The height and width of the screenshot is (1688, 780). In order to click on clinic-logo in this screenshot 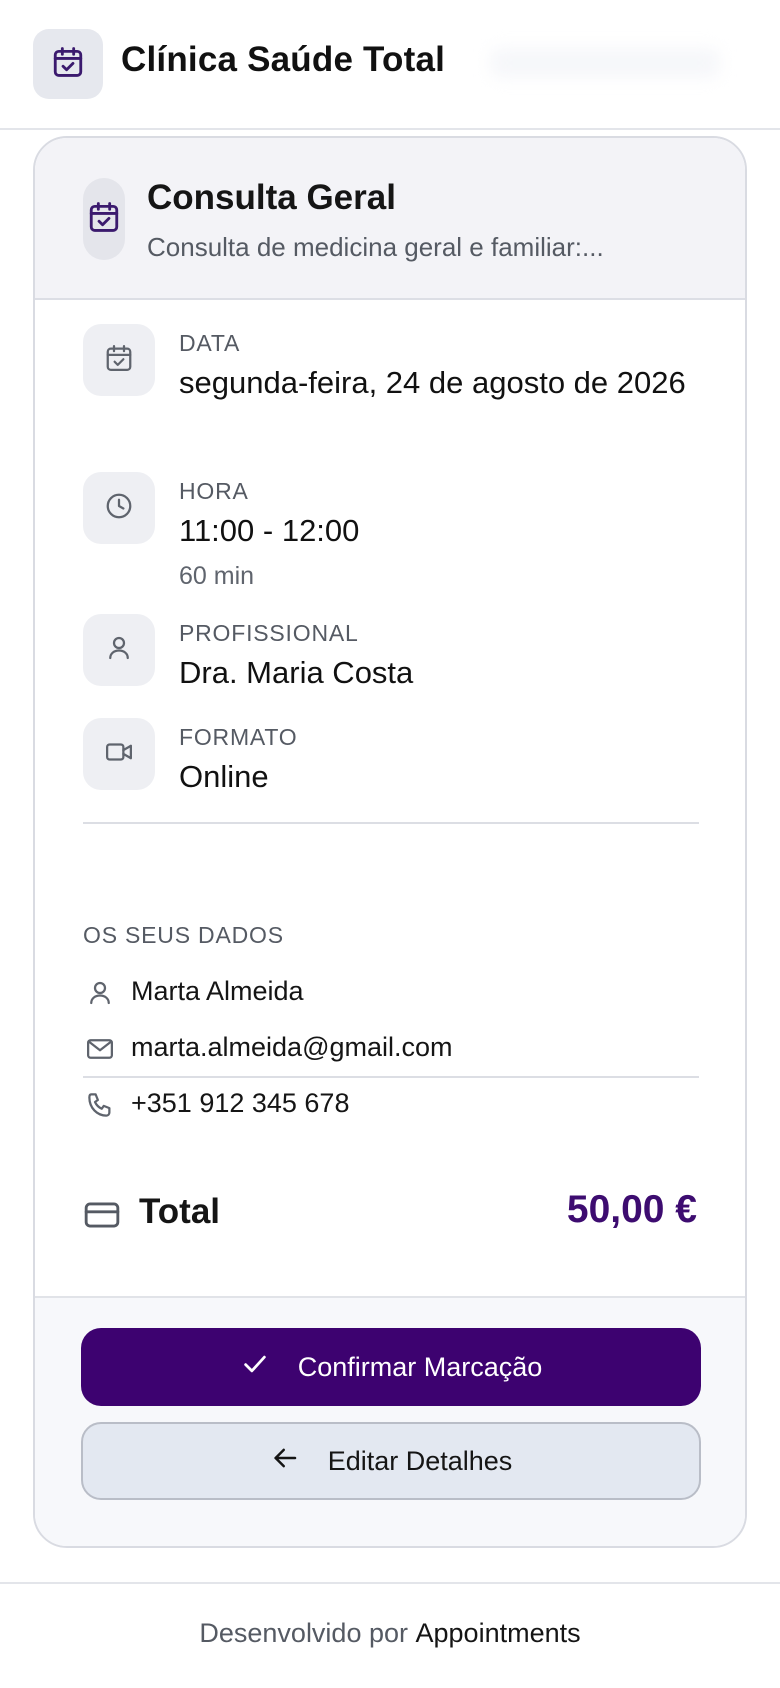, I will do `click(68, 64)`.